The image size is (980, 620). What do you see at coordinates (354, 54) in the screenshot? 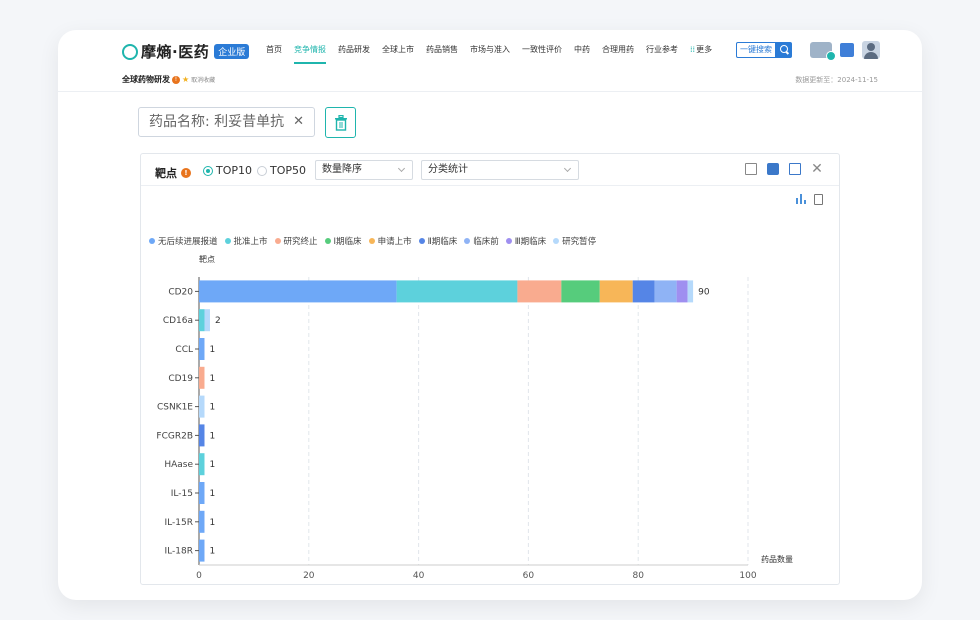
I see `nav-item: 药品研发` at bounding box center [354, 54].